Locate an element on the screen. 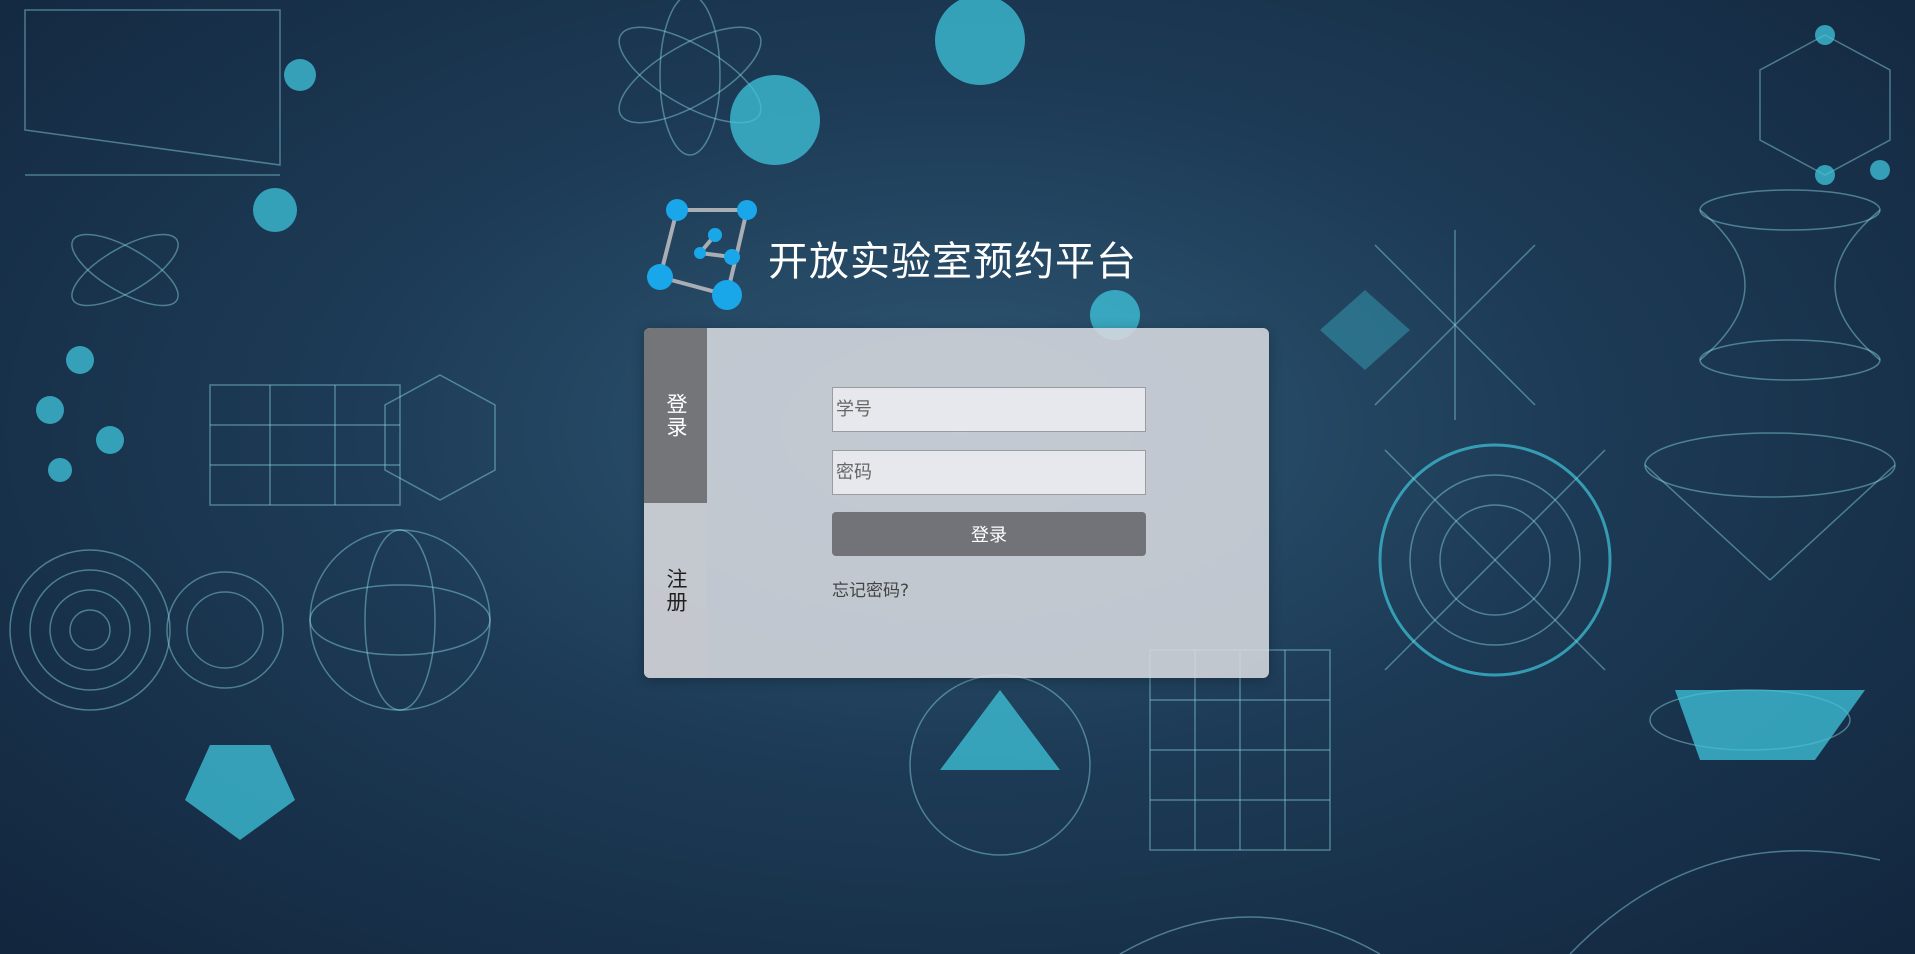 The image size is (1915, 954). tab-login: 登录 is located at coordinates (675, 415).